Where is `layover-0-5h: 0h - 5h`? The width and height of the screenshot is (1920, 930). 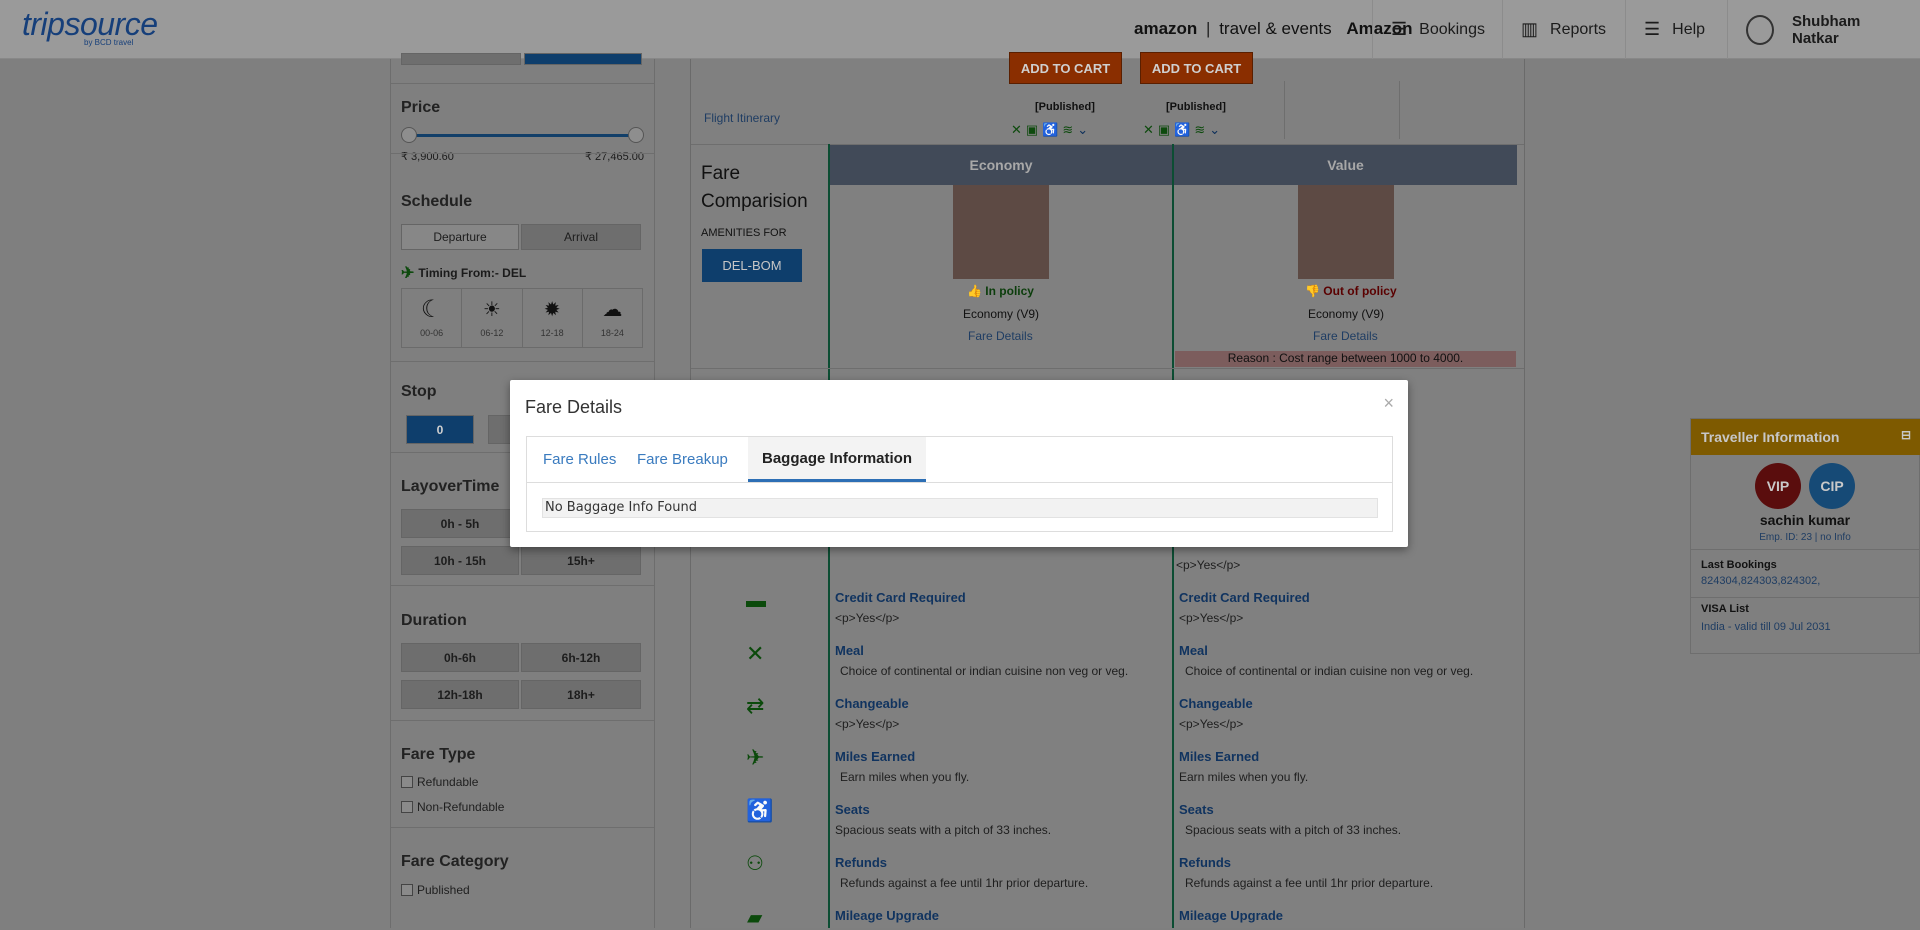
layover-0-5h: 0h - 5h is located at coordinates (460, 523).